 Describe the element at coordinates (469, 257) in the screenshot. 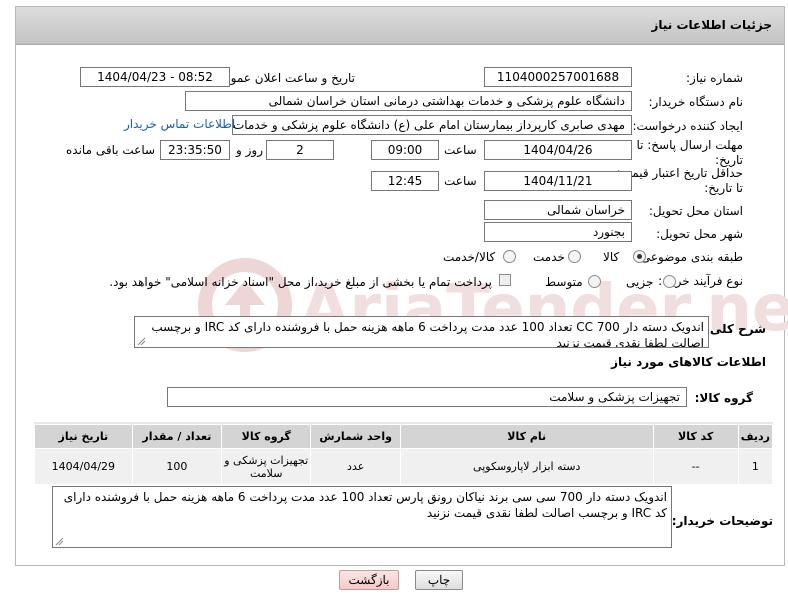

I see `category-option-goods-service: کالا/خدمت` at that location.